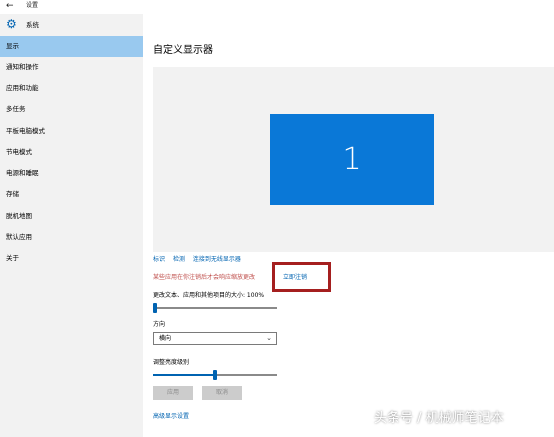 This screenshot has height=437, width=554. Describe the element at coordinates (439, 418) in the screenshot. I see `watermark: 头条号 / 机械师笔记本` at that location.